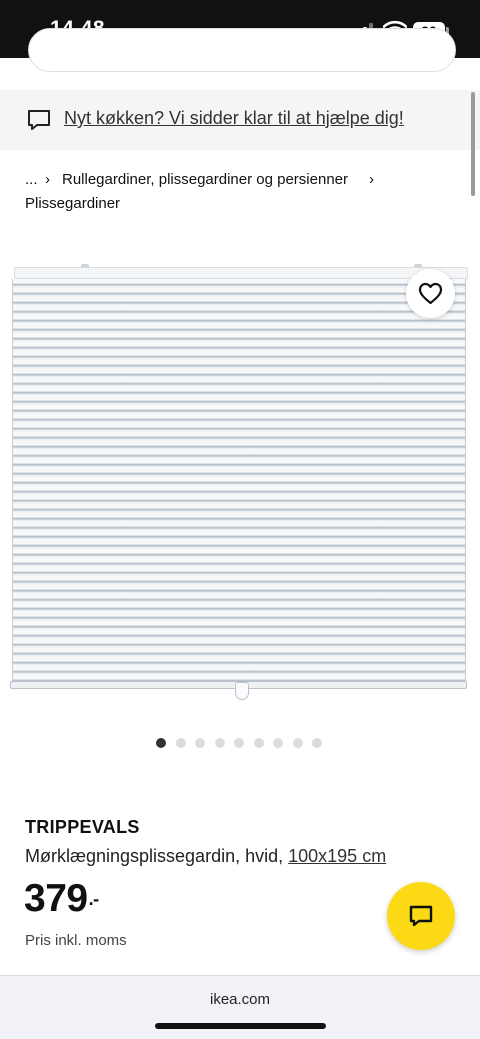  What do you see at coordinates (240, 999) in the screenshot?
I see `url-text: ikea.com` at bounding box center [240, 999].